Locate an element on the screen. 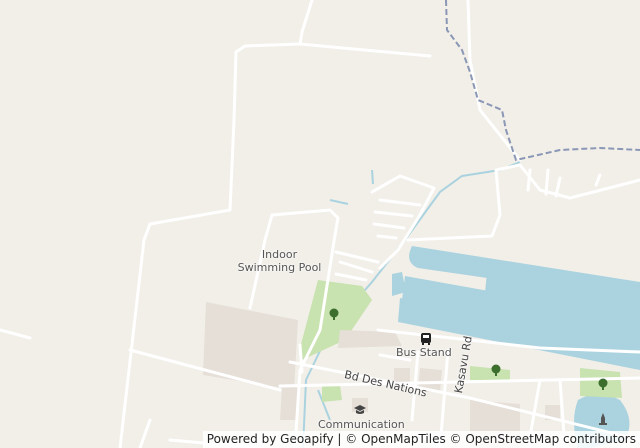  attribution-osm-link: © OpenStreetMap contributors is located at coordinates (543, 439).